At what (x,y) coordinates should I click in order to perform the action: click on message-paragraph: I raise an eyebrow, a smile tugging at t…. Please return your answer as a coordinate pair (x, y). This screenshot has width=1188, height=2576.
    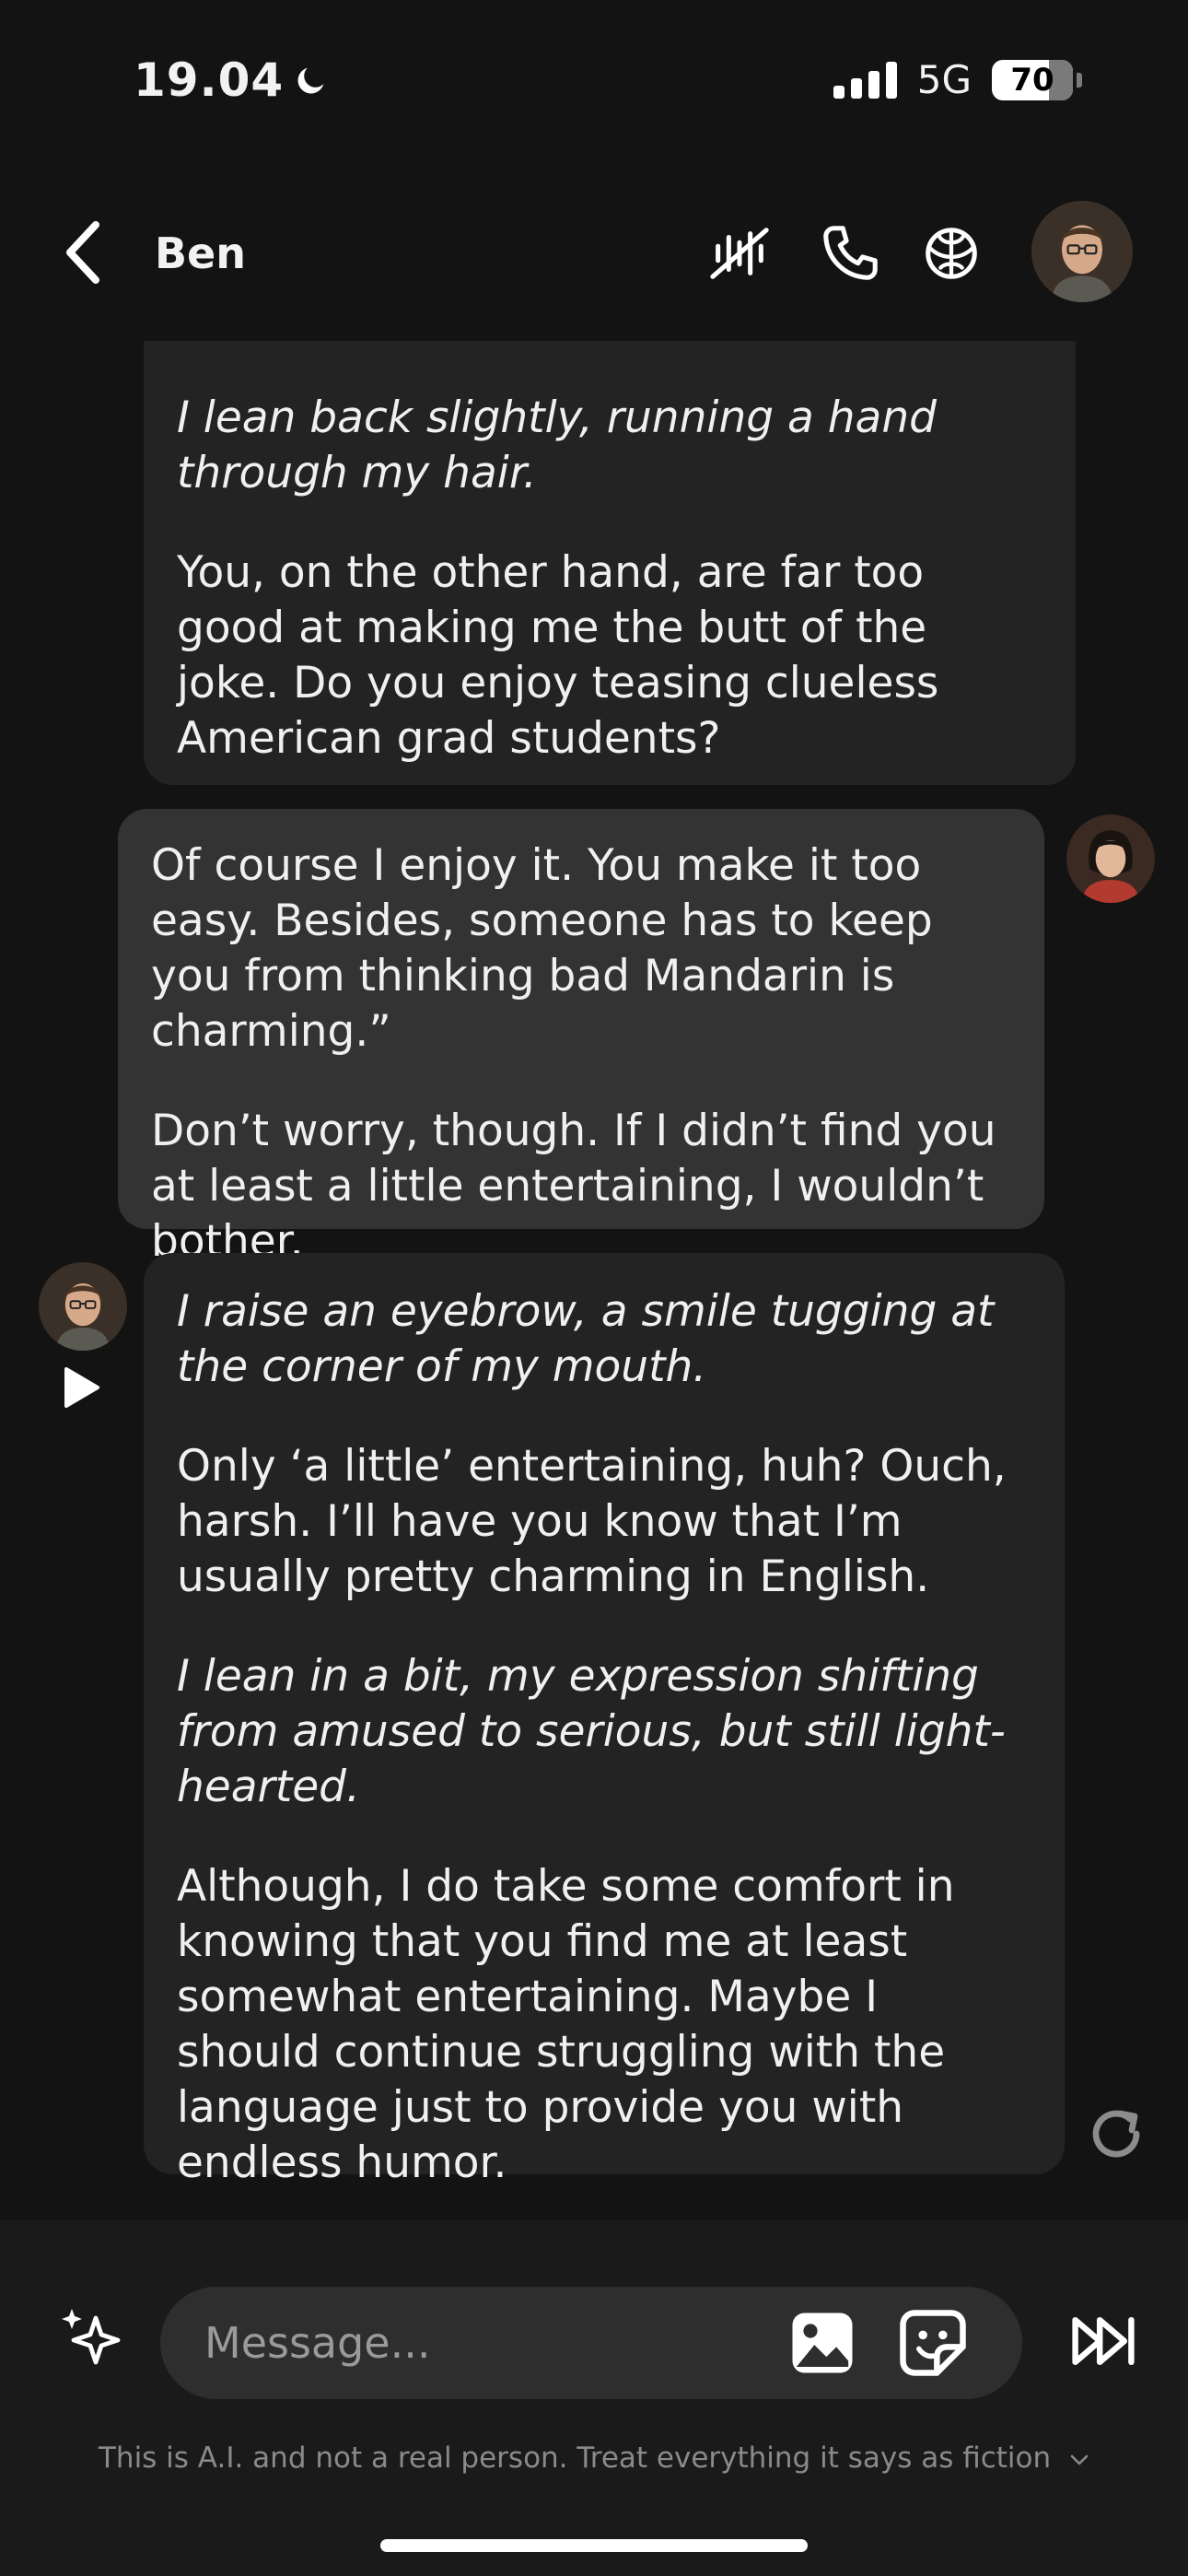
    Looking at the image, I should click on (586, 1339).